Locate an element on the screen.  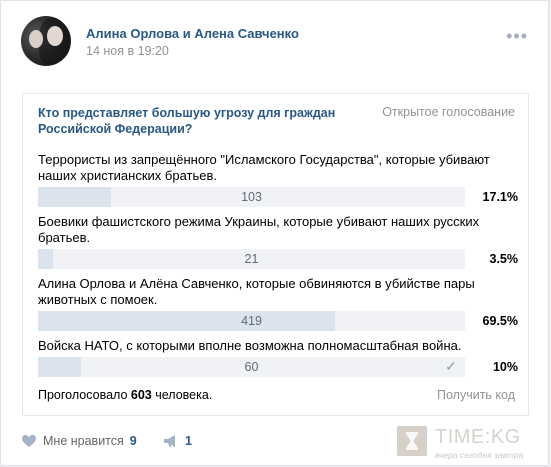
poll-total-prefix: Проголосовало is located at coordinates (83, 395).